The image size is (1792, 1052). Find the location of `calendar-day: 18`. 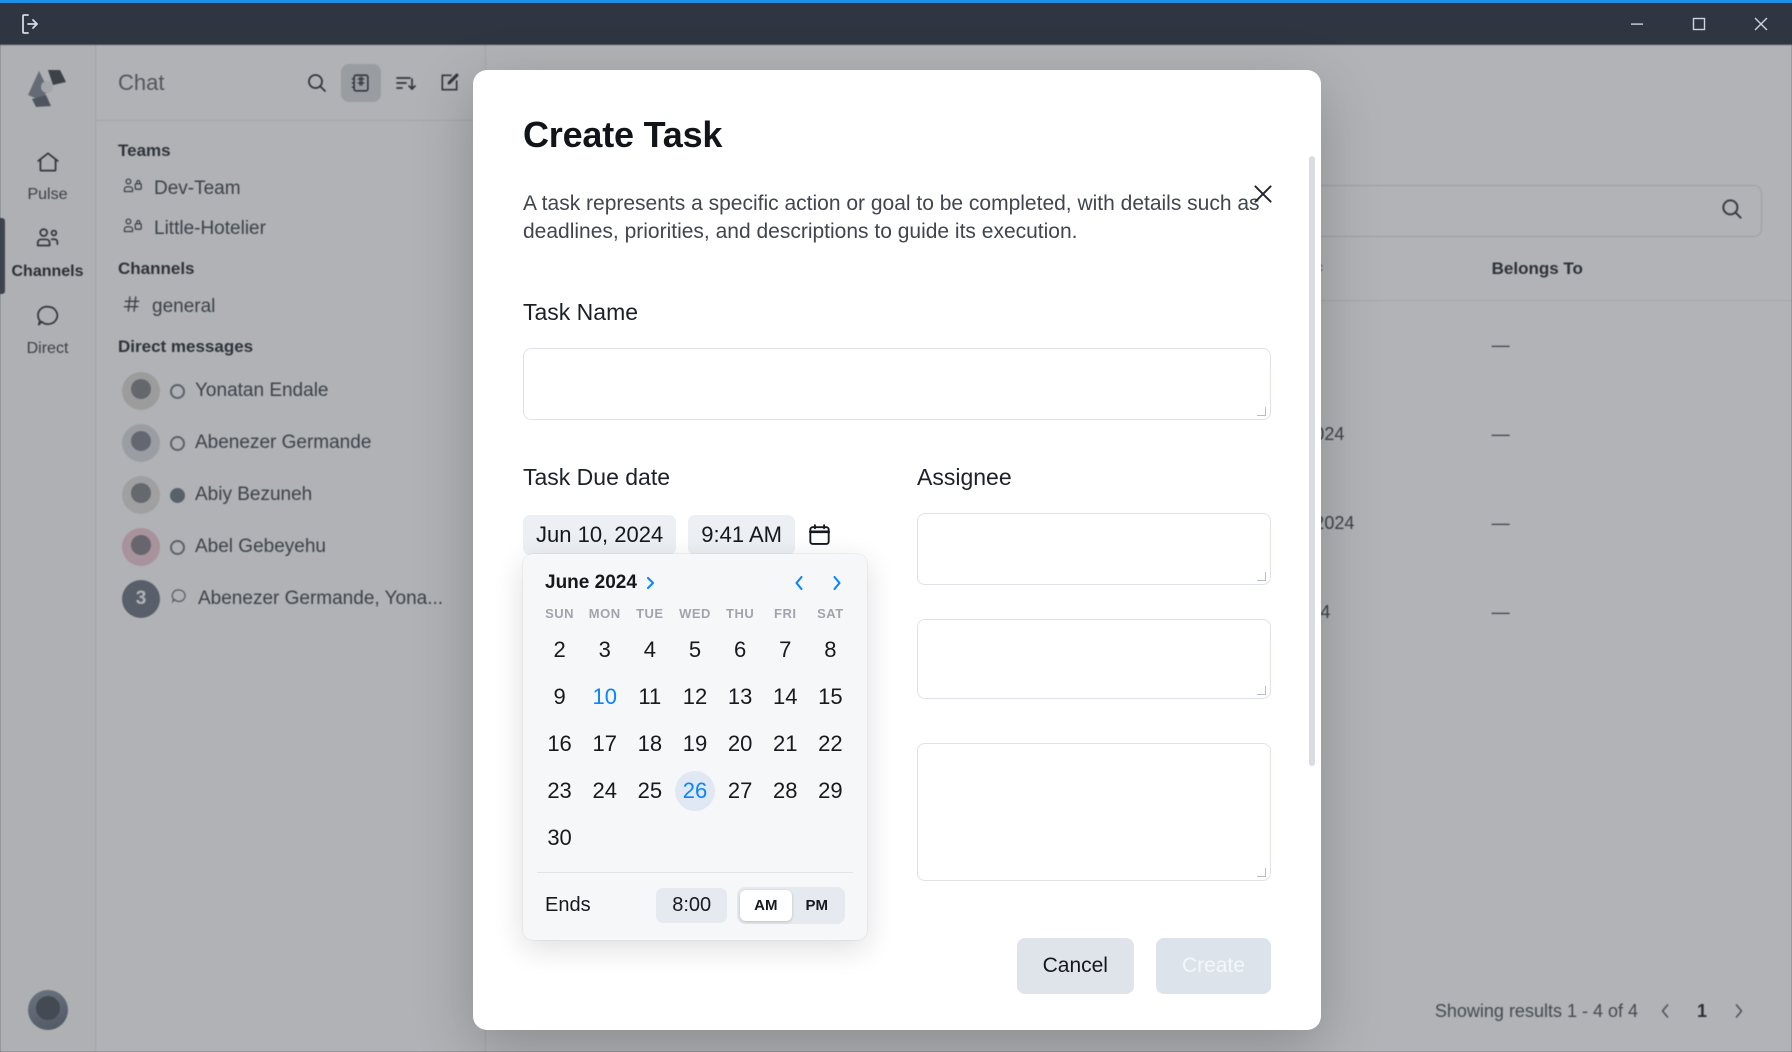

calendar-day: 18 is located at coordinates (649, 744).